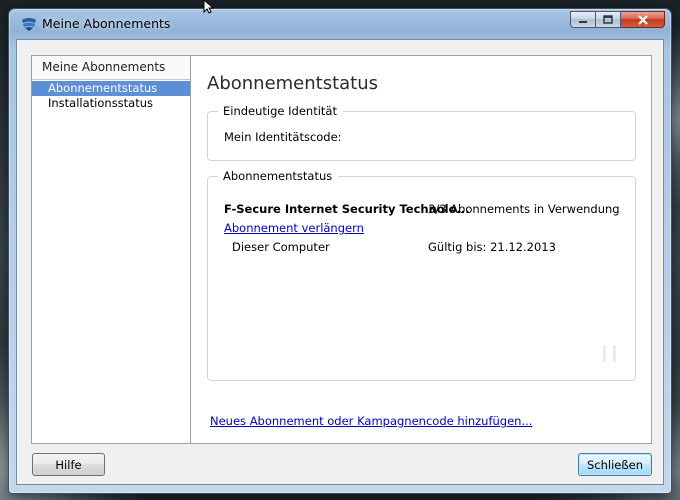  I want to click on subscription-usage: 3/3 Abonnements in Verwendung, so click(524, 209).